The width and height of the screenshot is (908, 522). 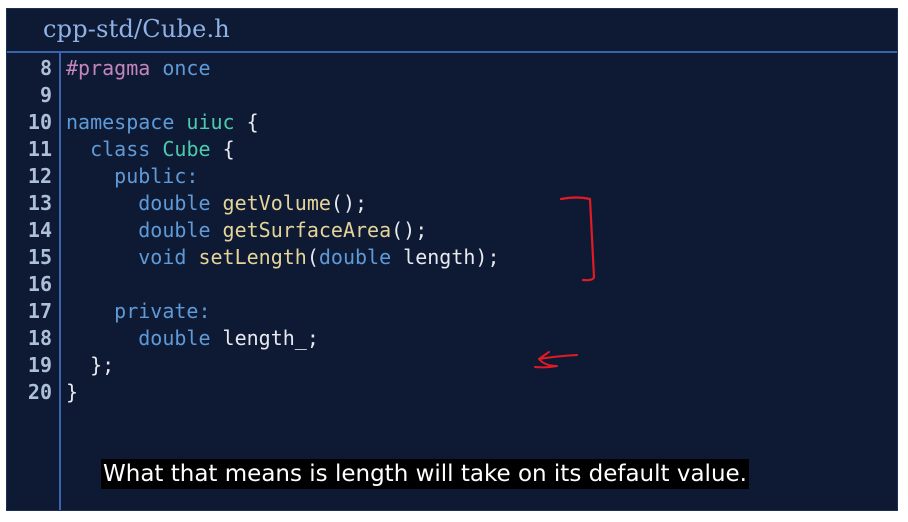 What do you see at coordinates (577, 239) in the screenshot?
I see `red-bracket-annotation` at bounding box center [577, 239].